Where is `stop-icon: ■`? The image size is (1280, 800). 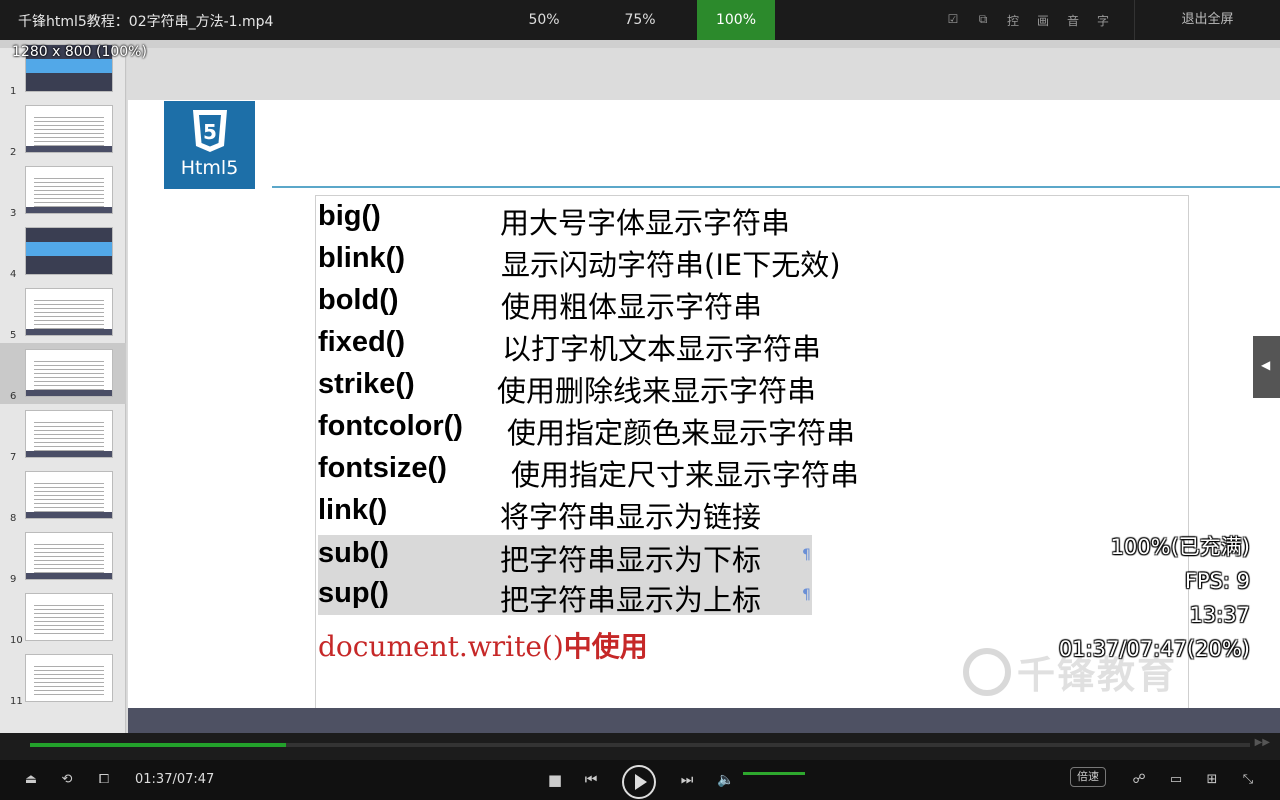
stop-icon: ■ is located at coordinates (555, 780).